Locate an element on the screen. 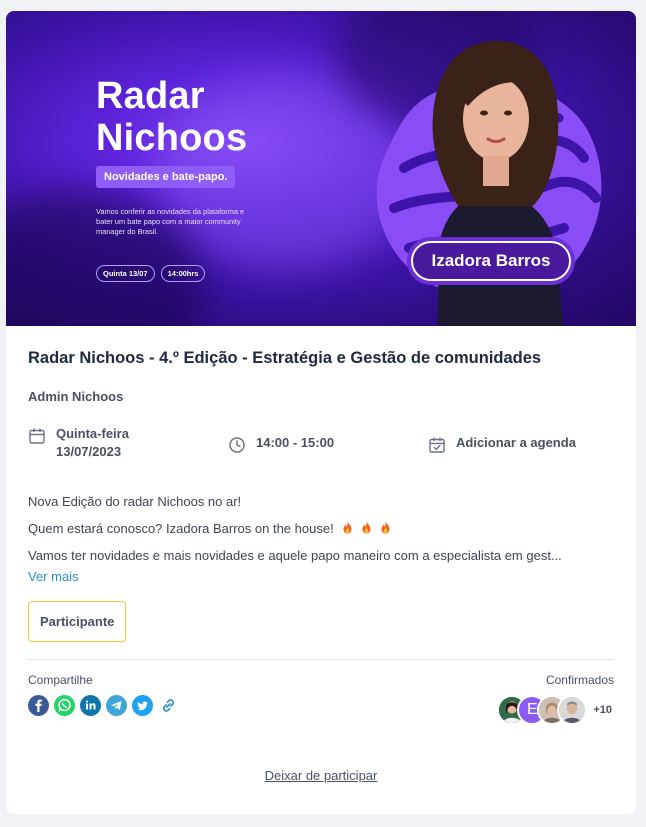  whatsapp-icon is located at coordinates (64, 705).